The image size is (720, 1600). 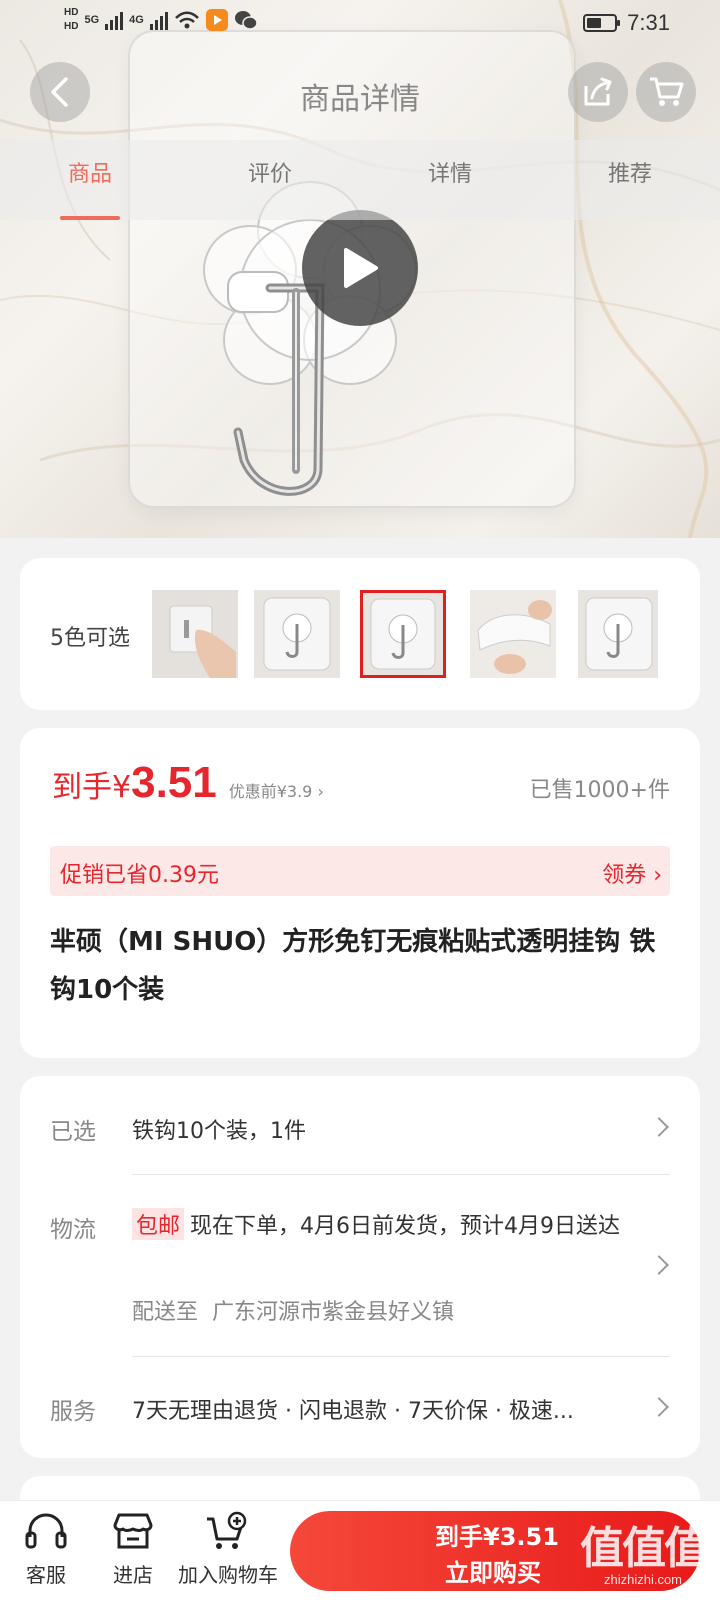 I want to click on original-price-link: 优惠前¥3.9 ›, so click(x=276, y=790).